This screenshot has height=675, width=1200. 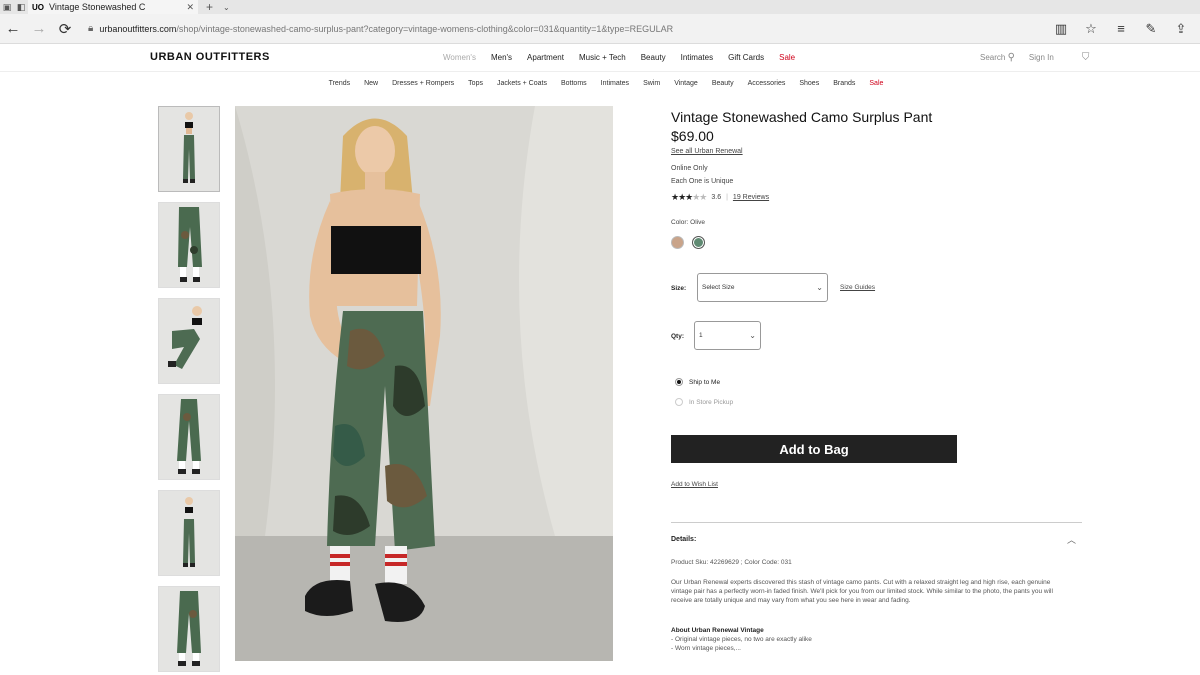 I want to click on favorite-star-icon: ☆, so click(x=1091, y=29).